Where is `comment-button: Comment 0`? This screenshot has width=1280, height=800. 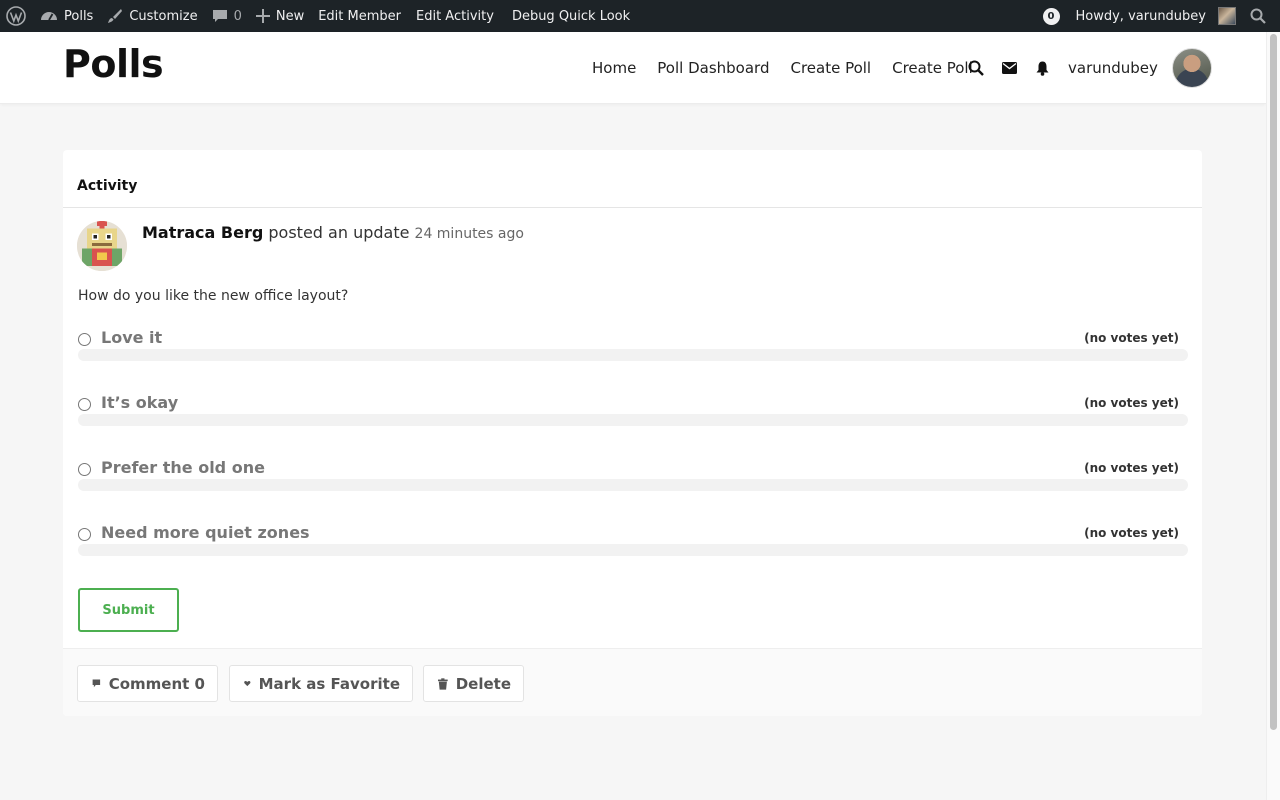 comment-button: Comment 0 is located at coordinates (147, 683).